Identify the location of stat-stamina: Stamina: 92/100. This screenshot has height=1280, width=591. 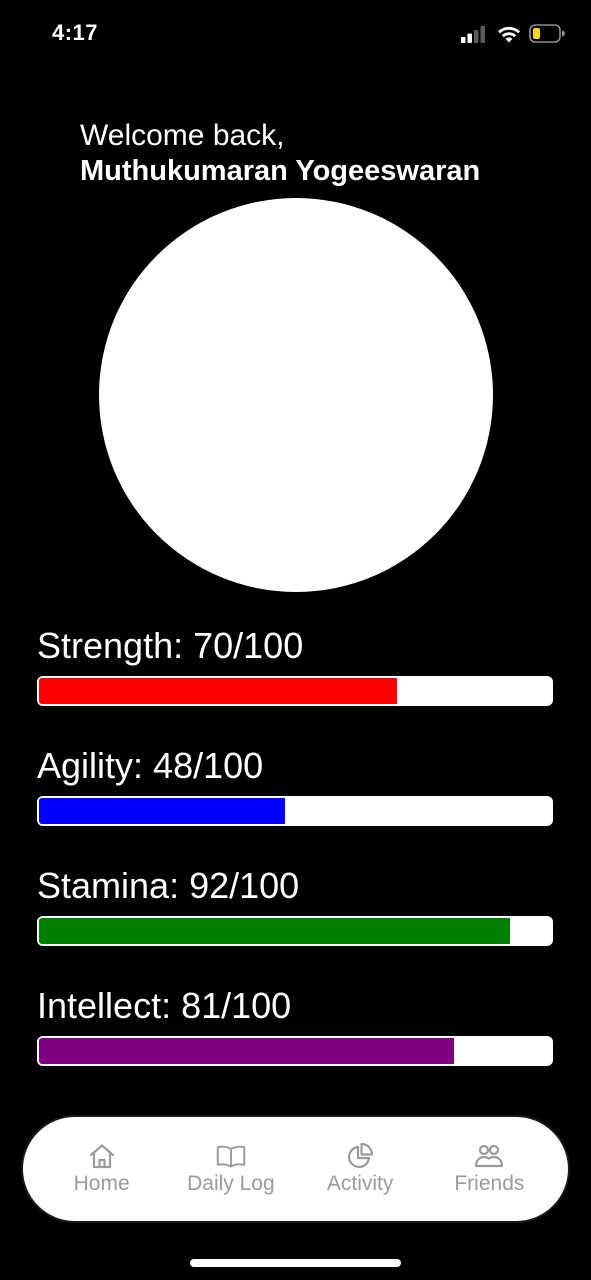
(295, 905).